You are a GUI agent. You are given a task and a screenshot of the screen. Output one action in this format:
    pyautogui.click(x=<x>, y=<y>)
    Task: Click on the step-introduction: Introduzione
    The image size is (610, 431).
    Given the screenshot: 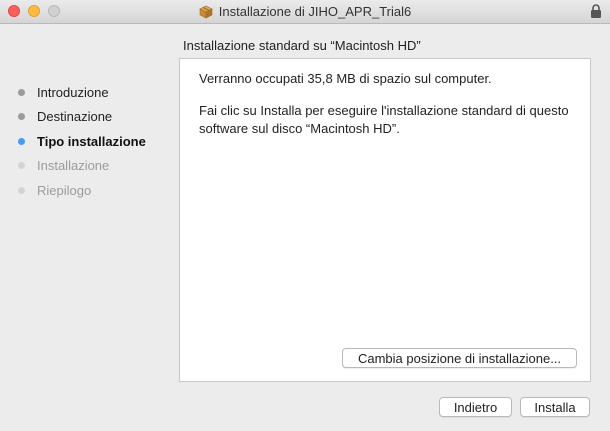 What is the action you would take?
    pyautogui.click(x=82, y=92)
    